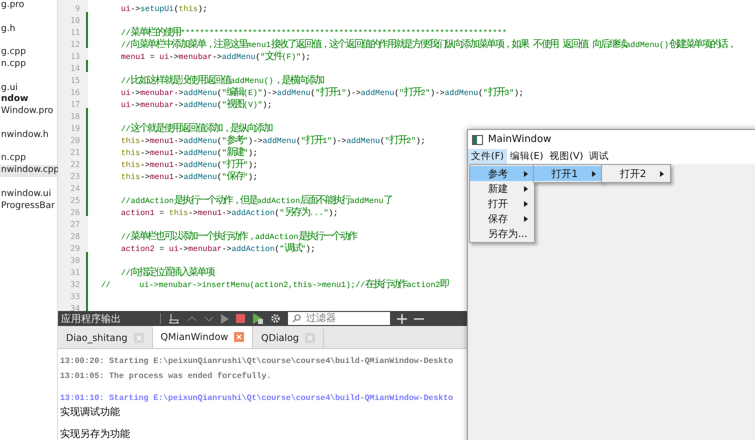 This screenshot has height=440, width=755. Describe the element at coordinates (77, 8) in the screenshot. I see `line-number: 9` at that location.